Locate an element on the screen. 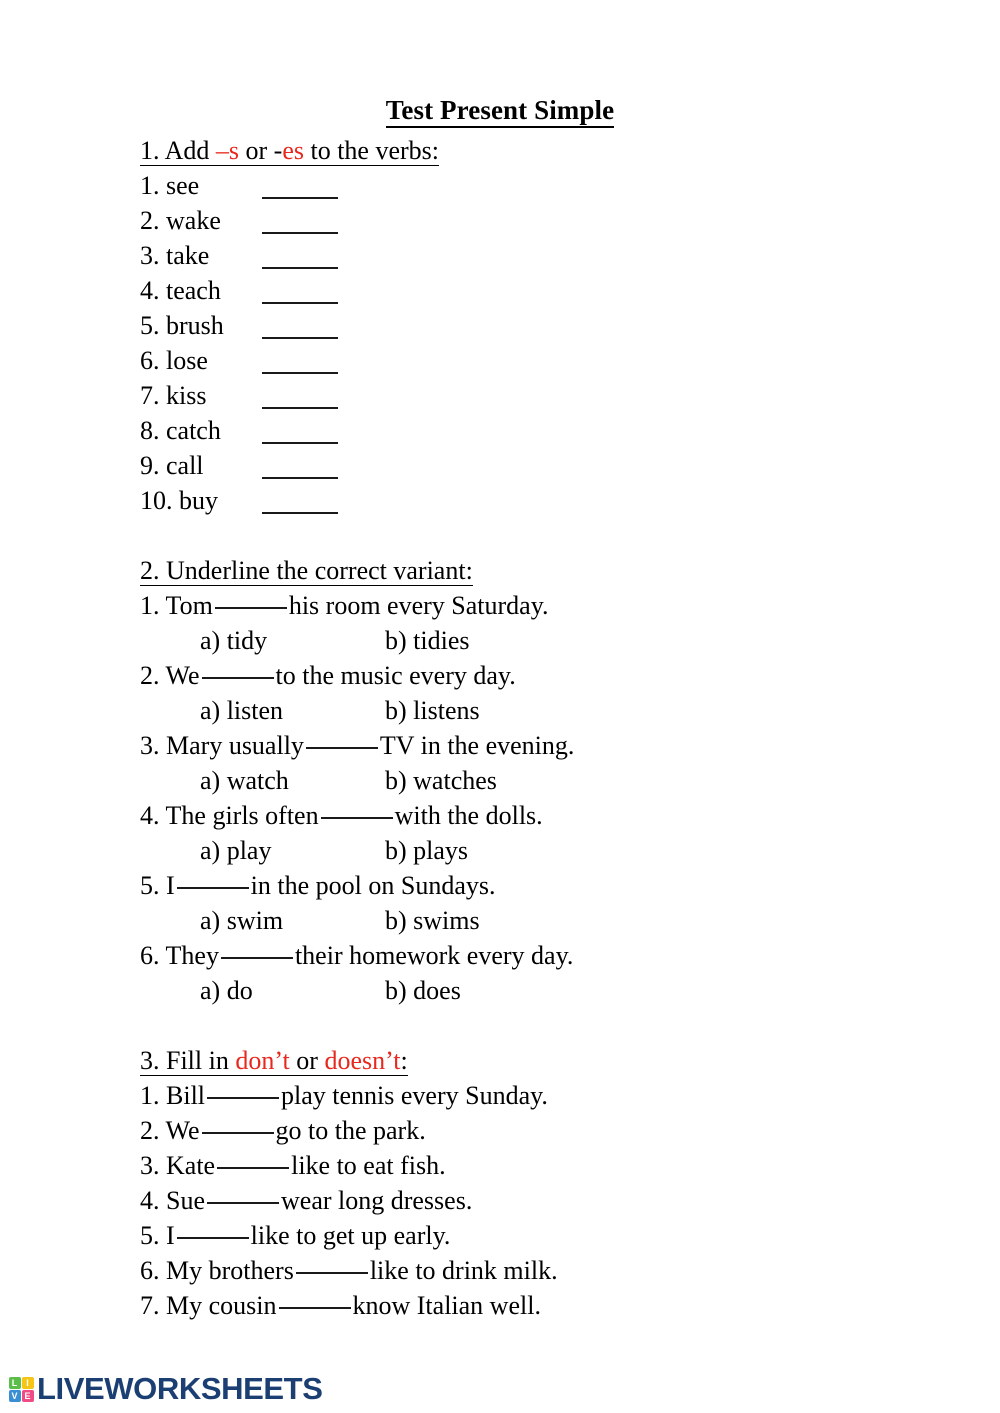 This screenshot has height=1413, width=1000. option-a: a) swim is located at coordinates (292, 920).